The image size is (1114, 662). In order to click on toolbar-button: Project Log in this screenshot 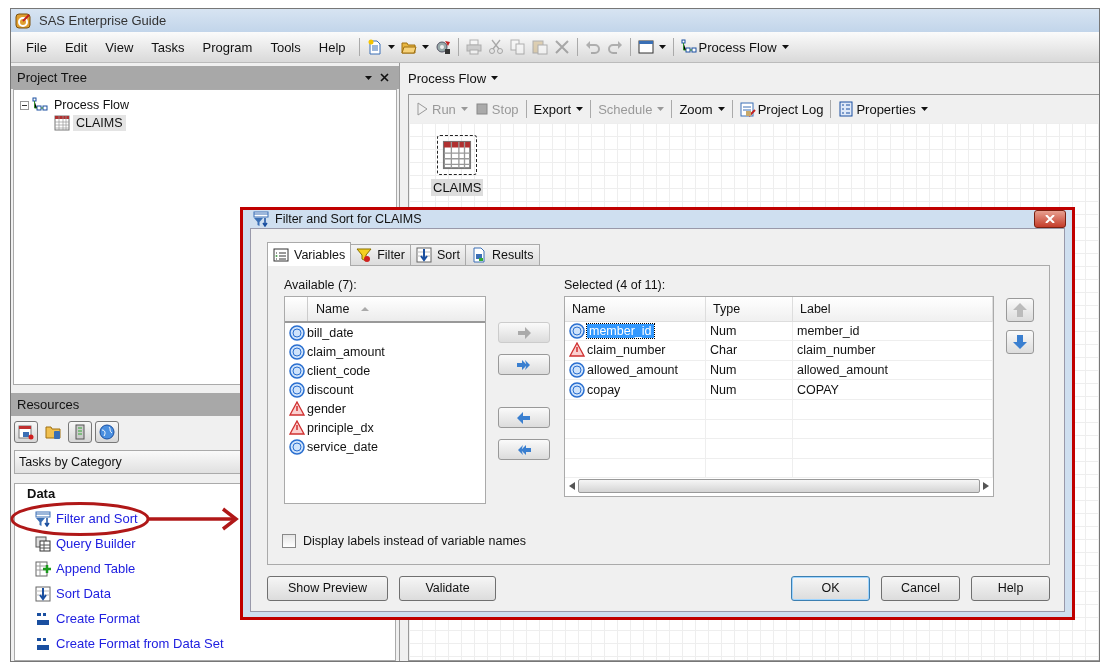, I will do `click(781, 109)`.